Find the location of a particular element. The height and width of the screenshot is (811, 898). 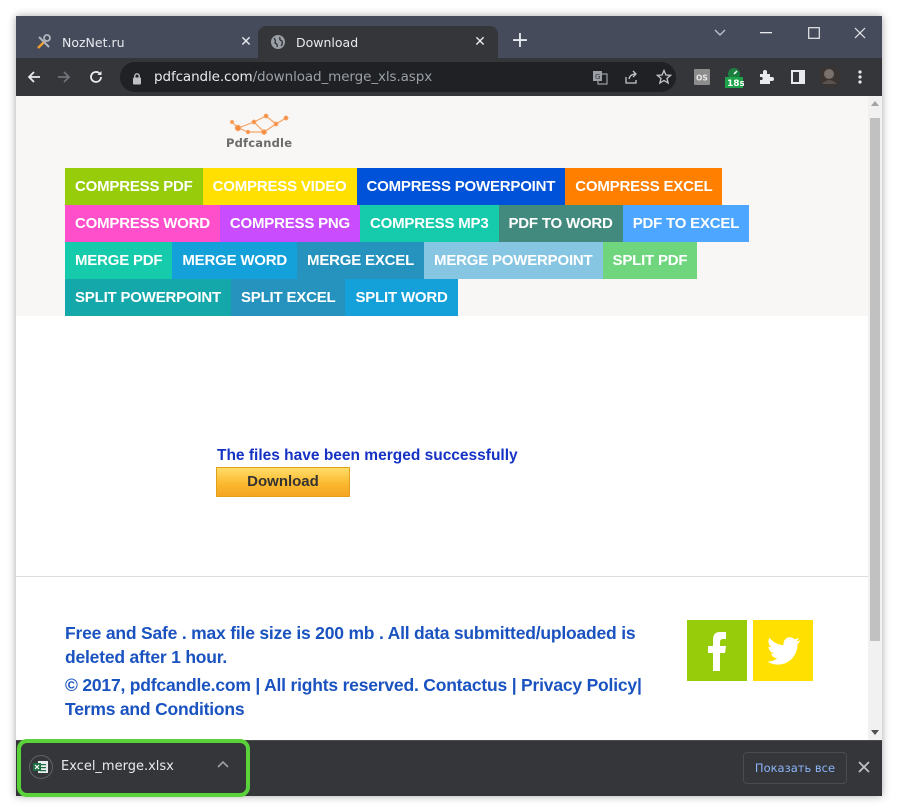

menu-item-compress-pdf: COMPRESS PDF is located at coordinates (134, 186).